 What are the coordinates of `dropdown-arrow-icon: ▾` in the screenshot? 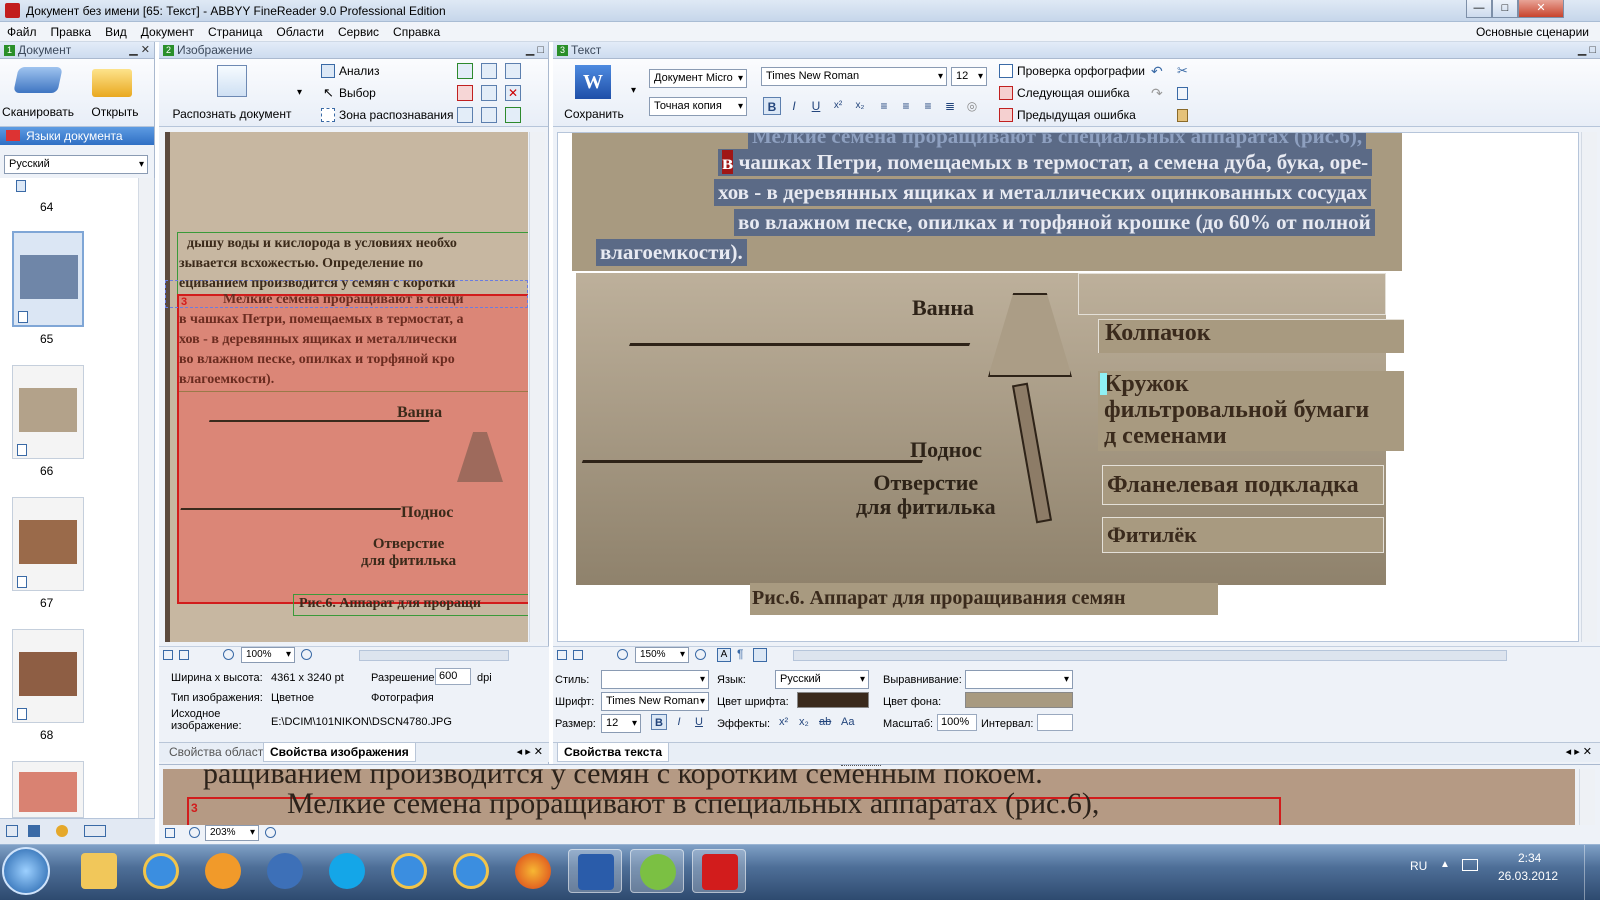 It's located at (299, 92).